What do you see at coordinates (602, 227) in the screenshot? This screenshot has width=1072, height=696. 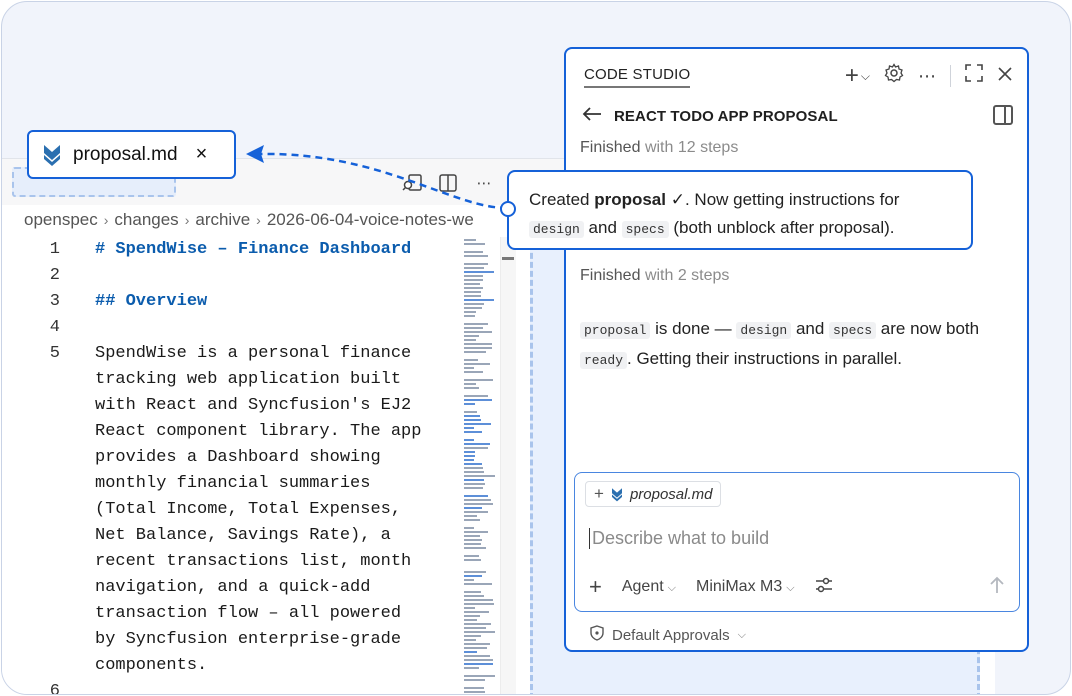 I see `message-text: and` at bounding box center [602, 227].